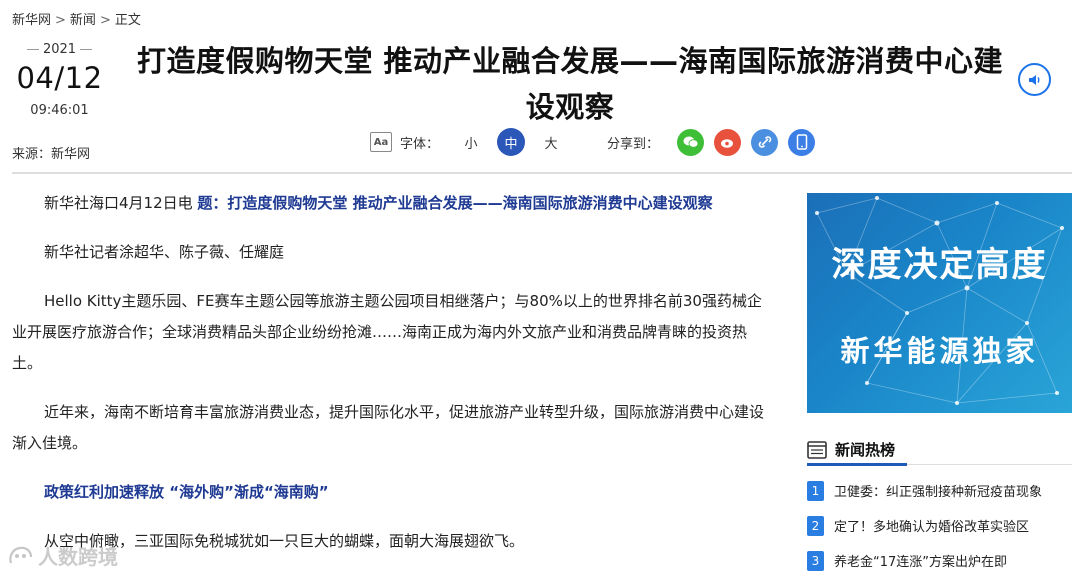  I want to click on font-size-label: 字体：, so click(420, 144).